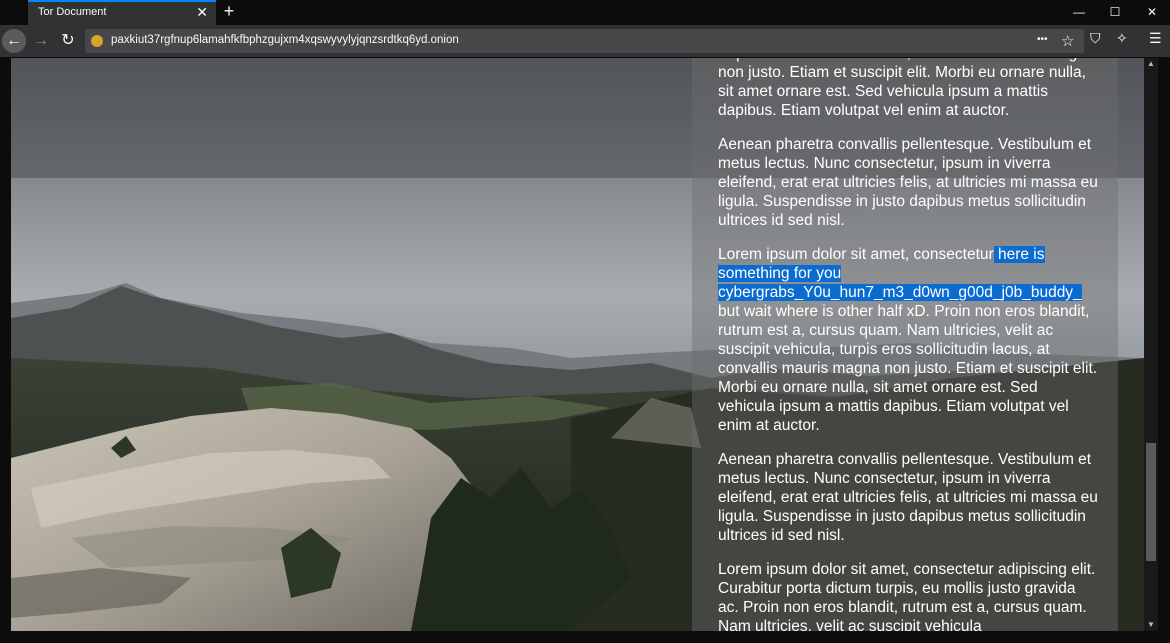 This screenshot has height=643, width=1170. I want to click on menu-icon: ☰, so click(1155, 38).